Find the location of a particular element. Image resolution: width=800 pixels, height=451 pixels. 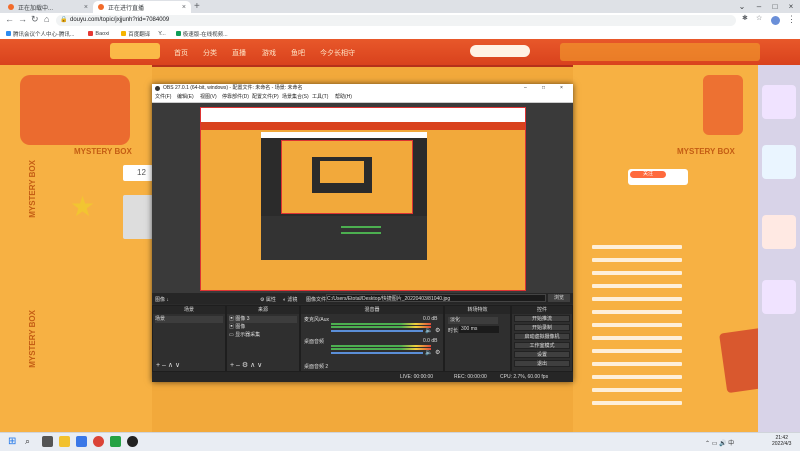

menu-file: 文件(F) is located at coordinates (163, 97).